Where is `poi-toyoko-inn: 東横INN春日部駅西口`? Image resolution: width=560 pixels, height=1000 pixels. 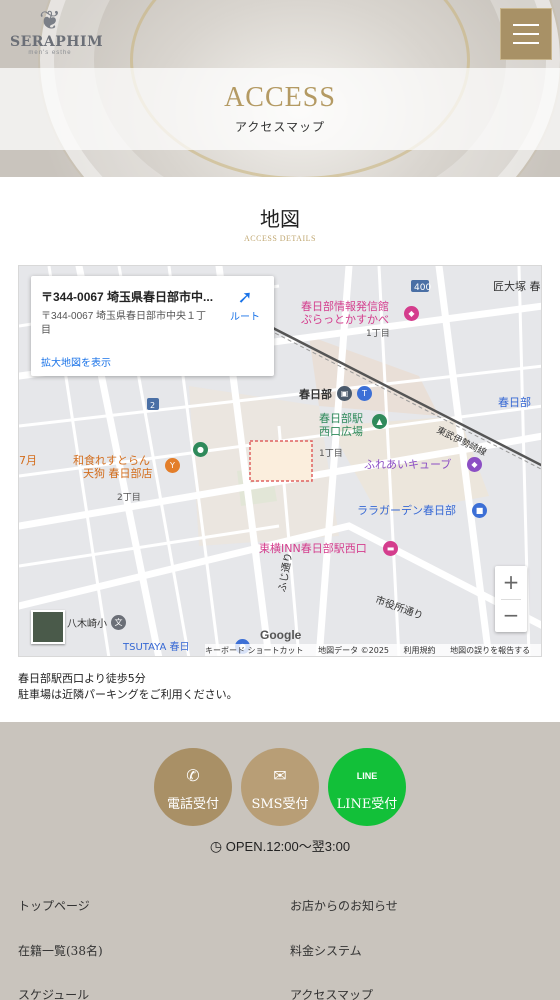 poi-toyoko-inn: 東横INN春日部駅西口 is located at coordinates (313, 548).